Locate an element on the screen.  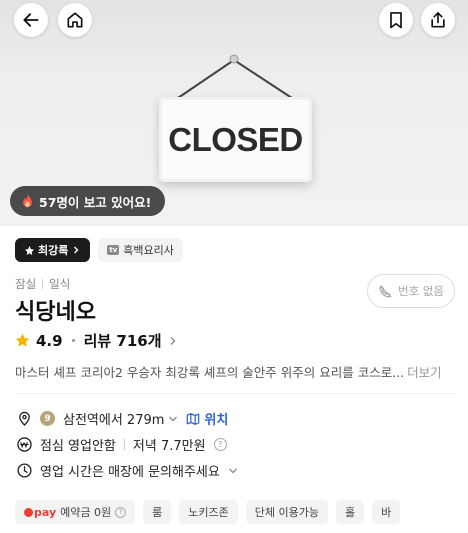
map-link: 위치 is located at coordinates (207, 418).